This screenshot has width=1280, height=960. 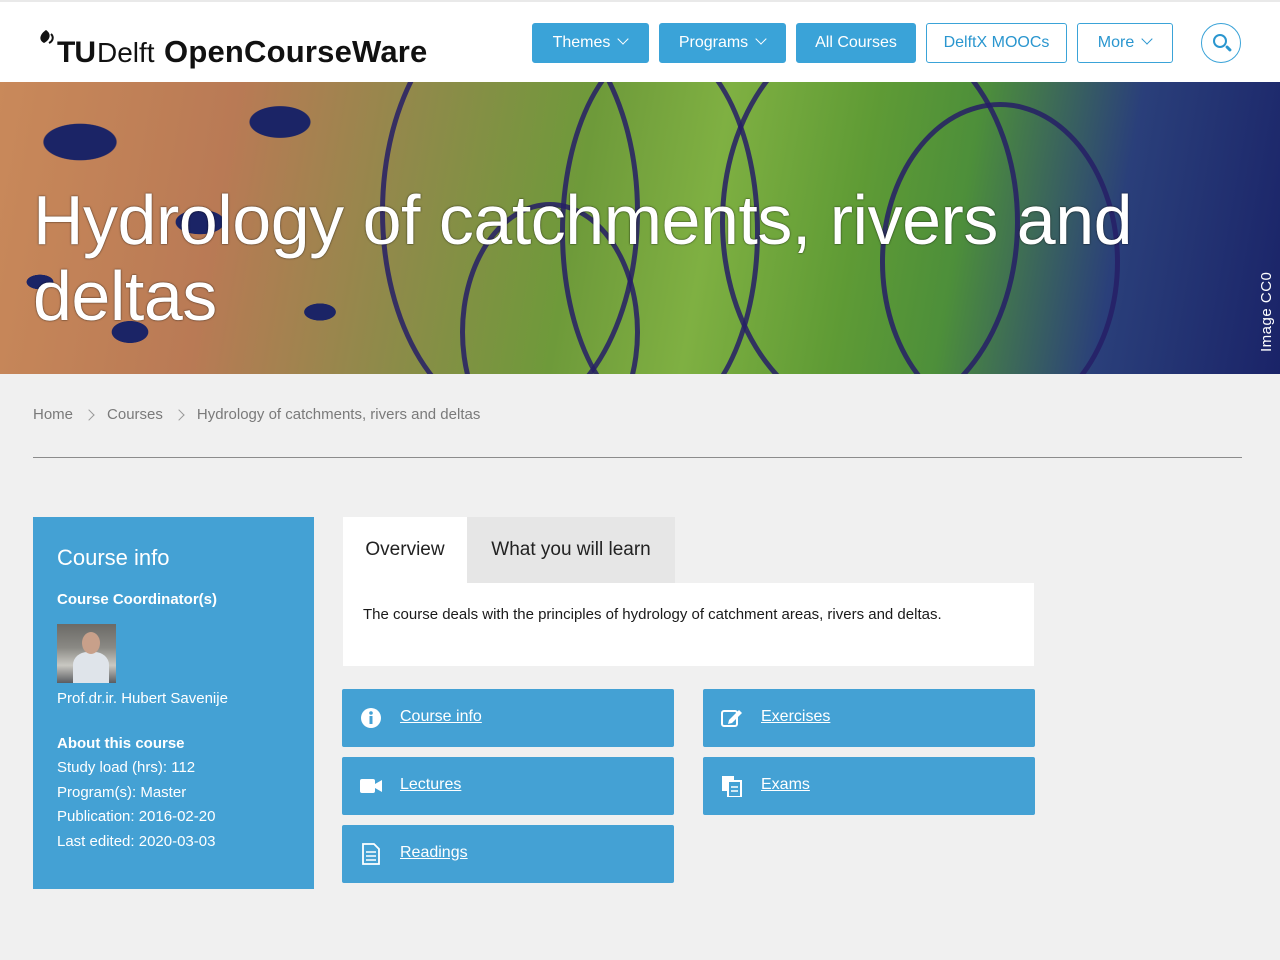 I want to click on sidebar-title: Course info, so click(x=113, y=557).